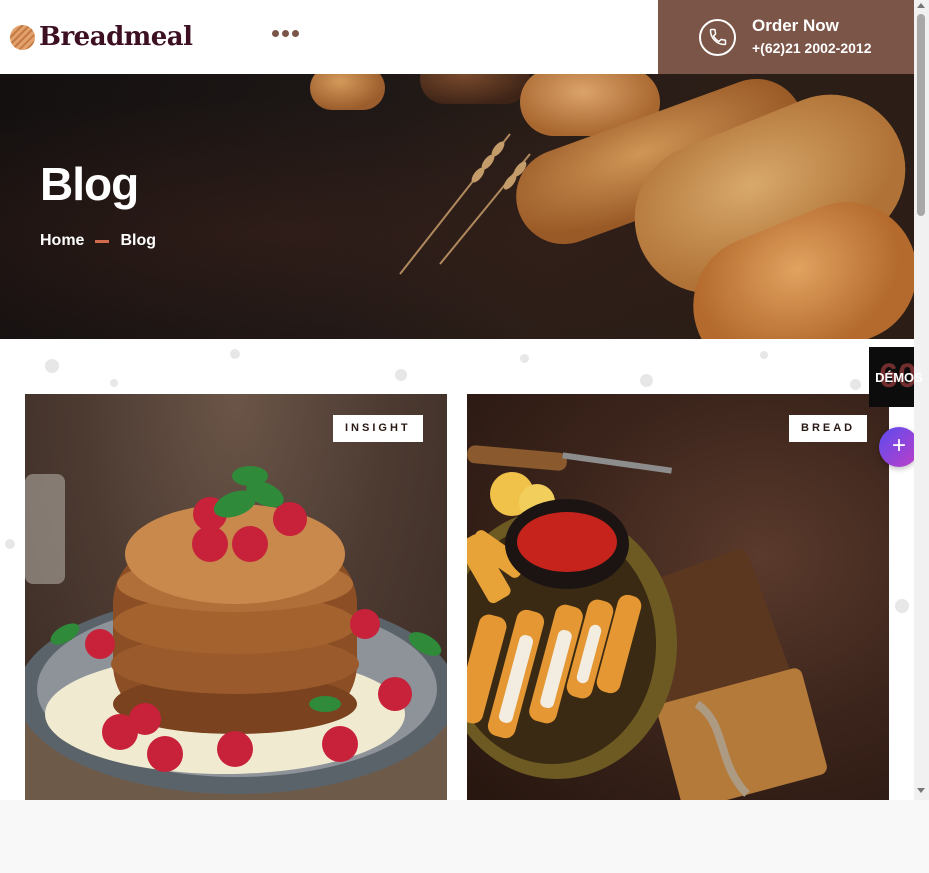  Describe the element at coordinates (786, 37) in the screenshot. I see `order-now-box: Order Now +(62)21 2002-2012` at that location.